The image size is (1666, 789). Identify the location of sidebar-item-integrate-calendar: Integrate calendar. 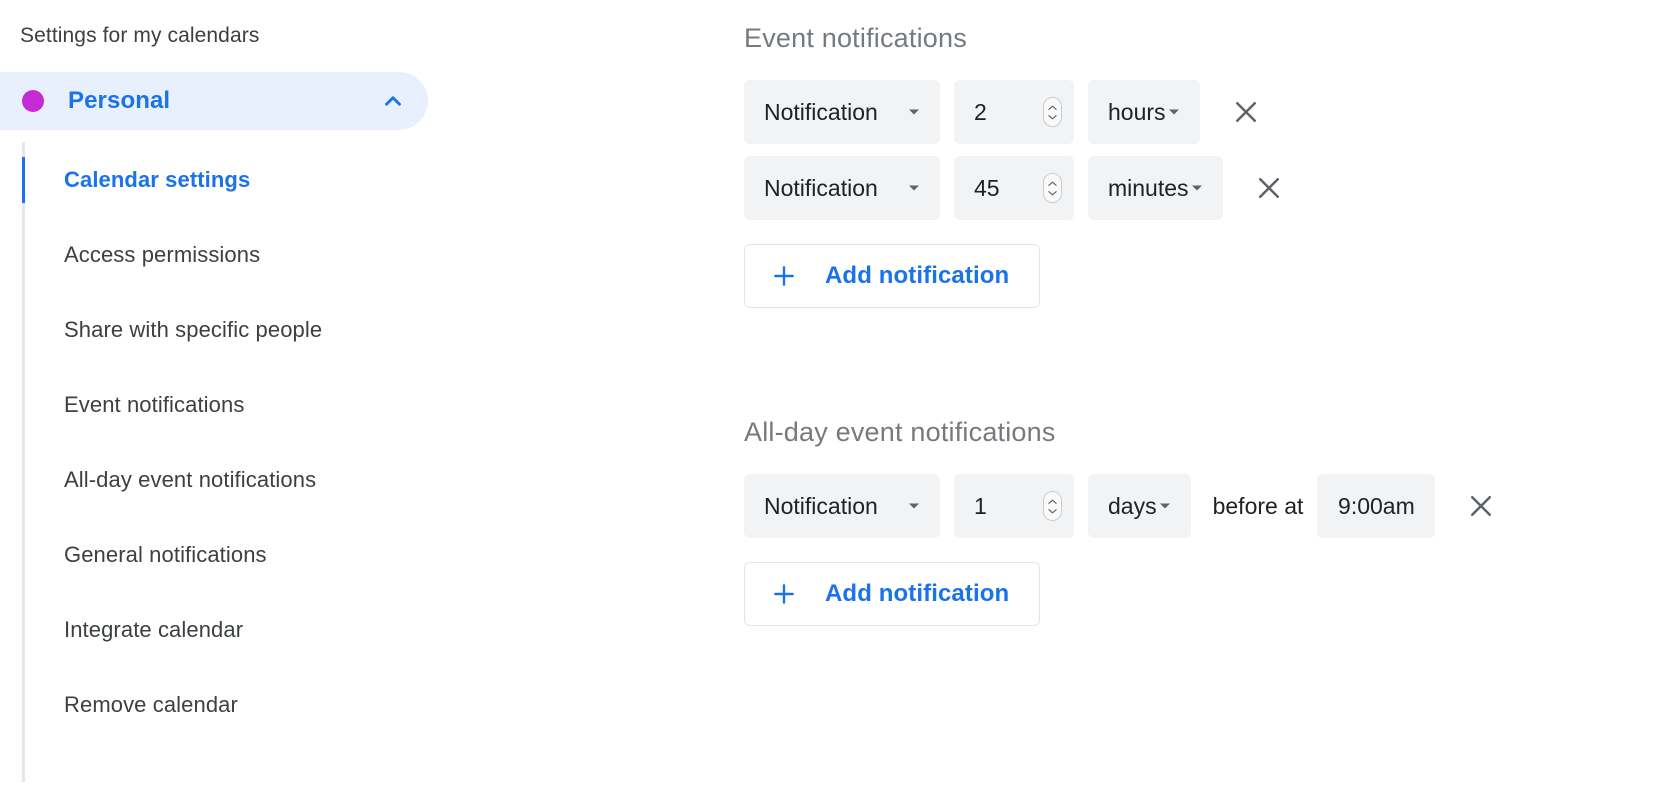
(365, 629).